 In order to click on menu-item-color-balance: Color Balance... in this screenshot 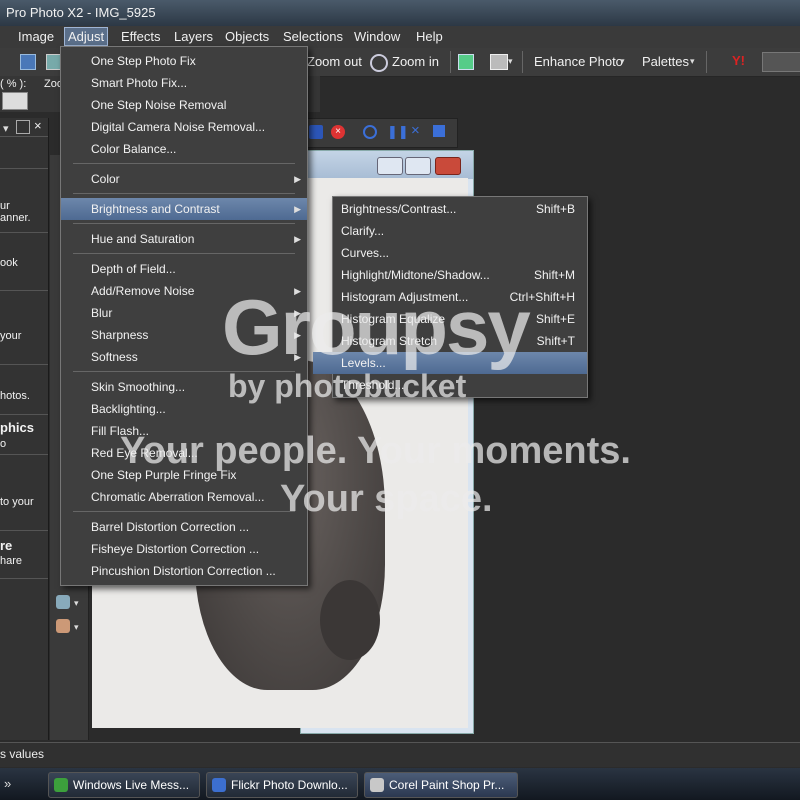, I will do `click(184, 149)`.